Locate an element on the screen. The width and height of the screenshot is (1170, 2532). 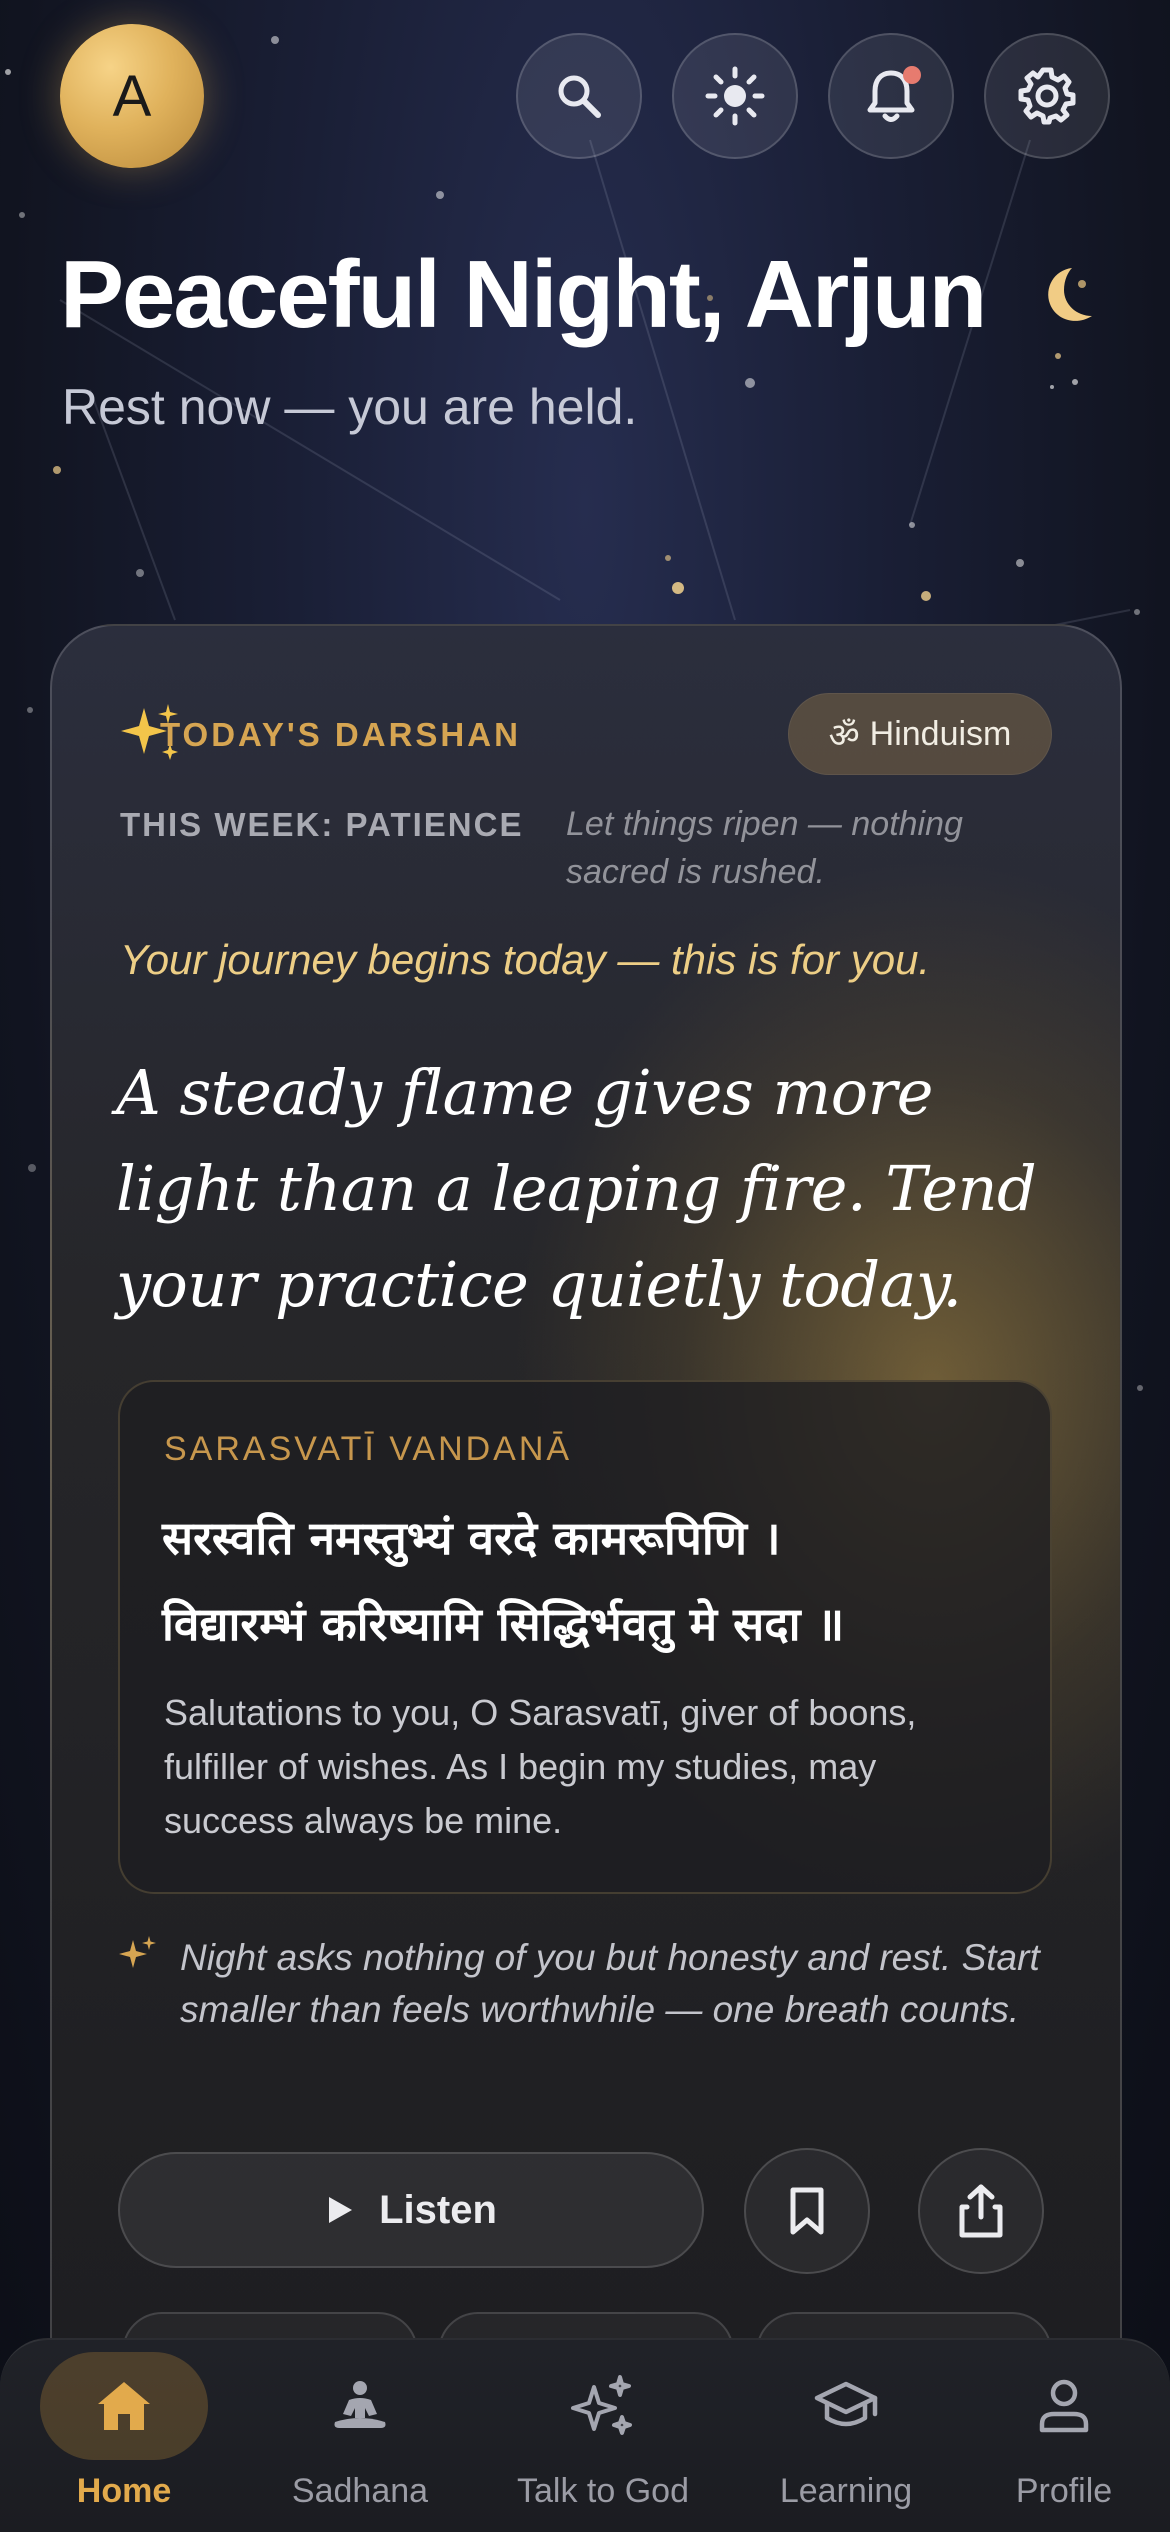
gear-icon is located at coordinates (1047, 96).